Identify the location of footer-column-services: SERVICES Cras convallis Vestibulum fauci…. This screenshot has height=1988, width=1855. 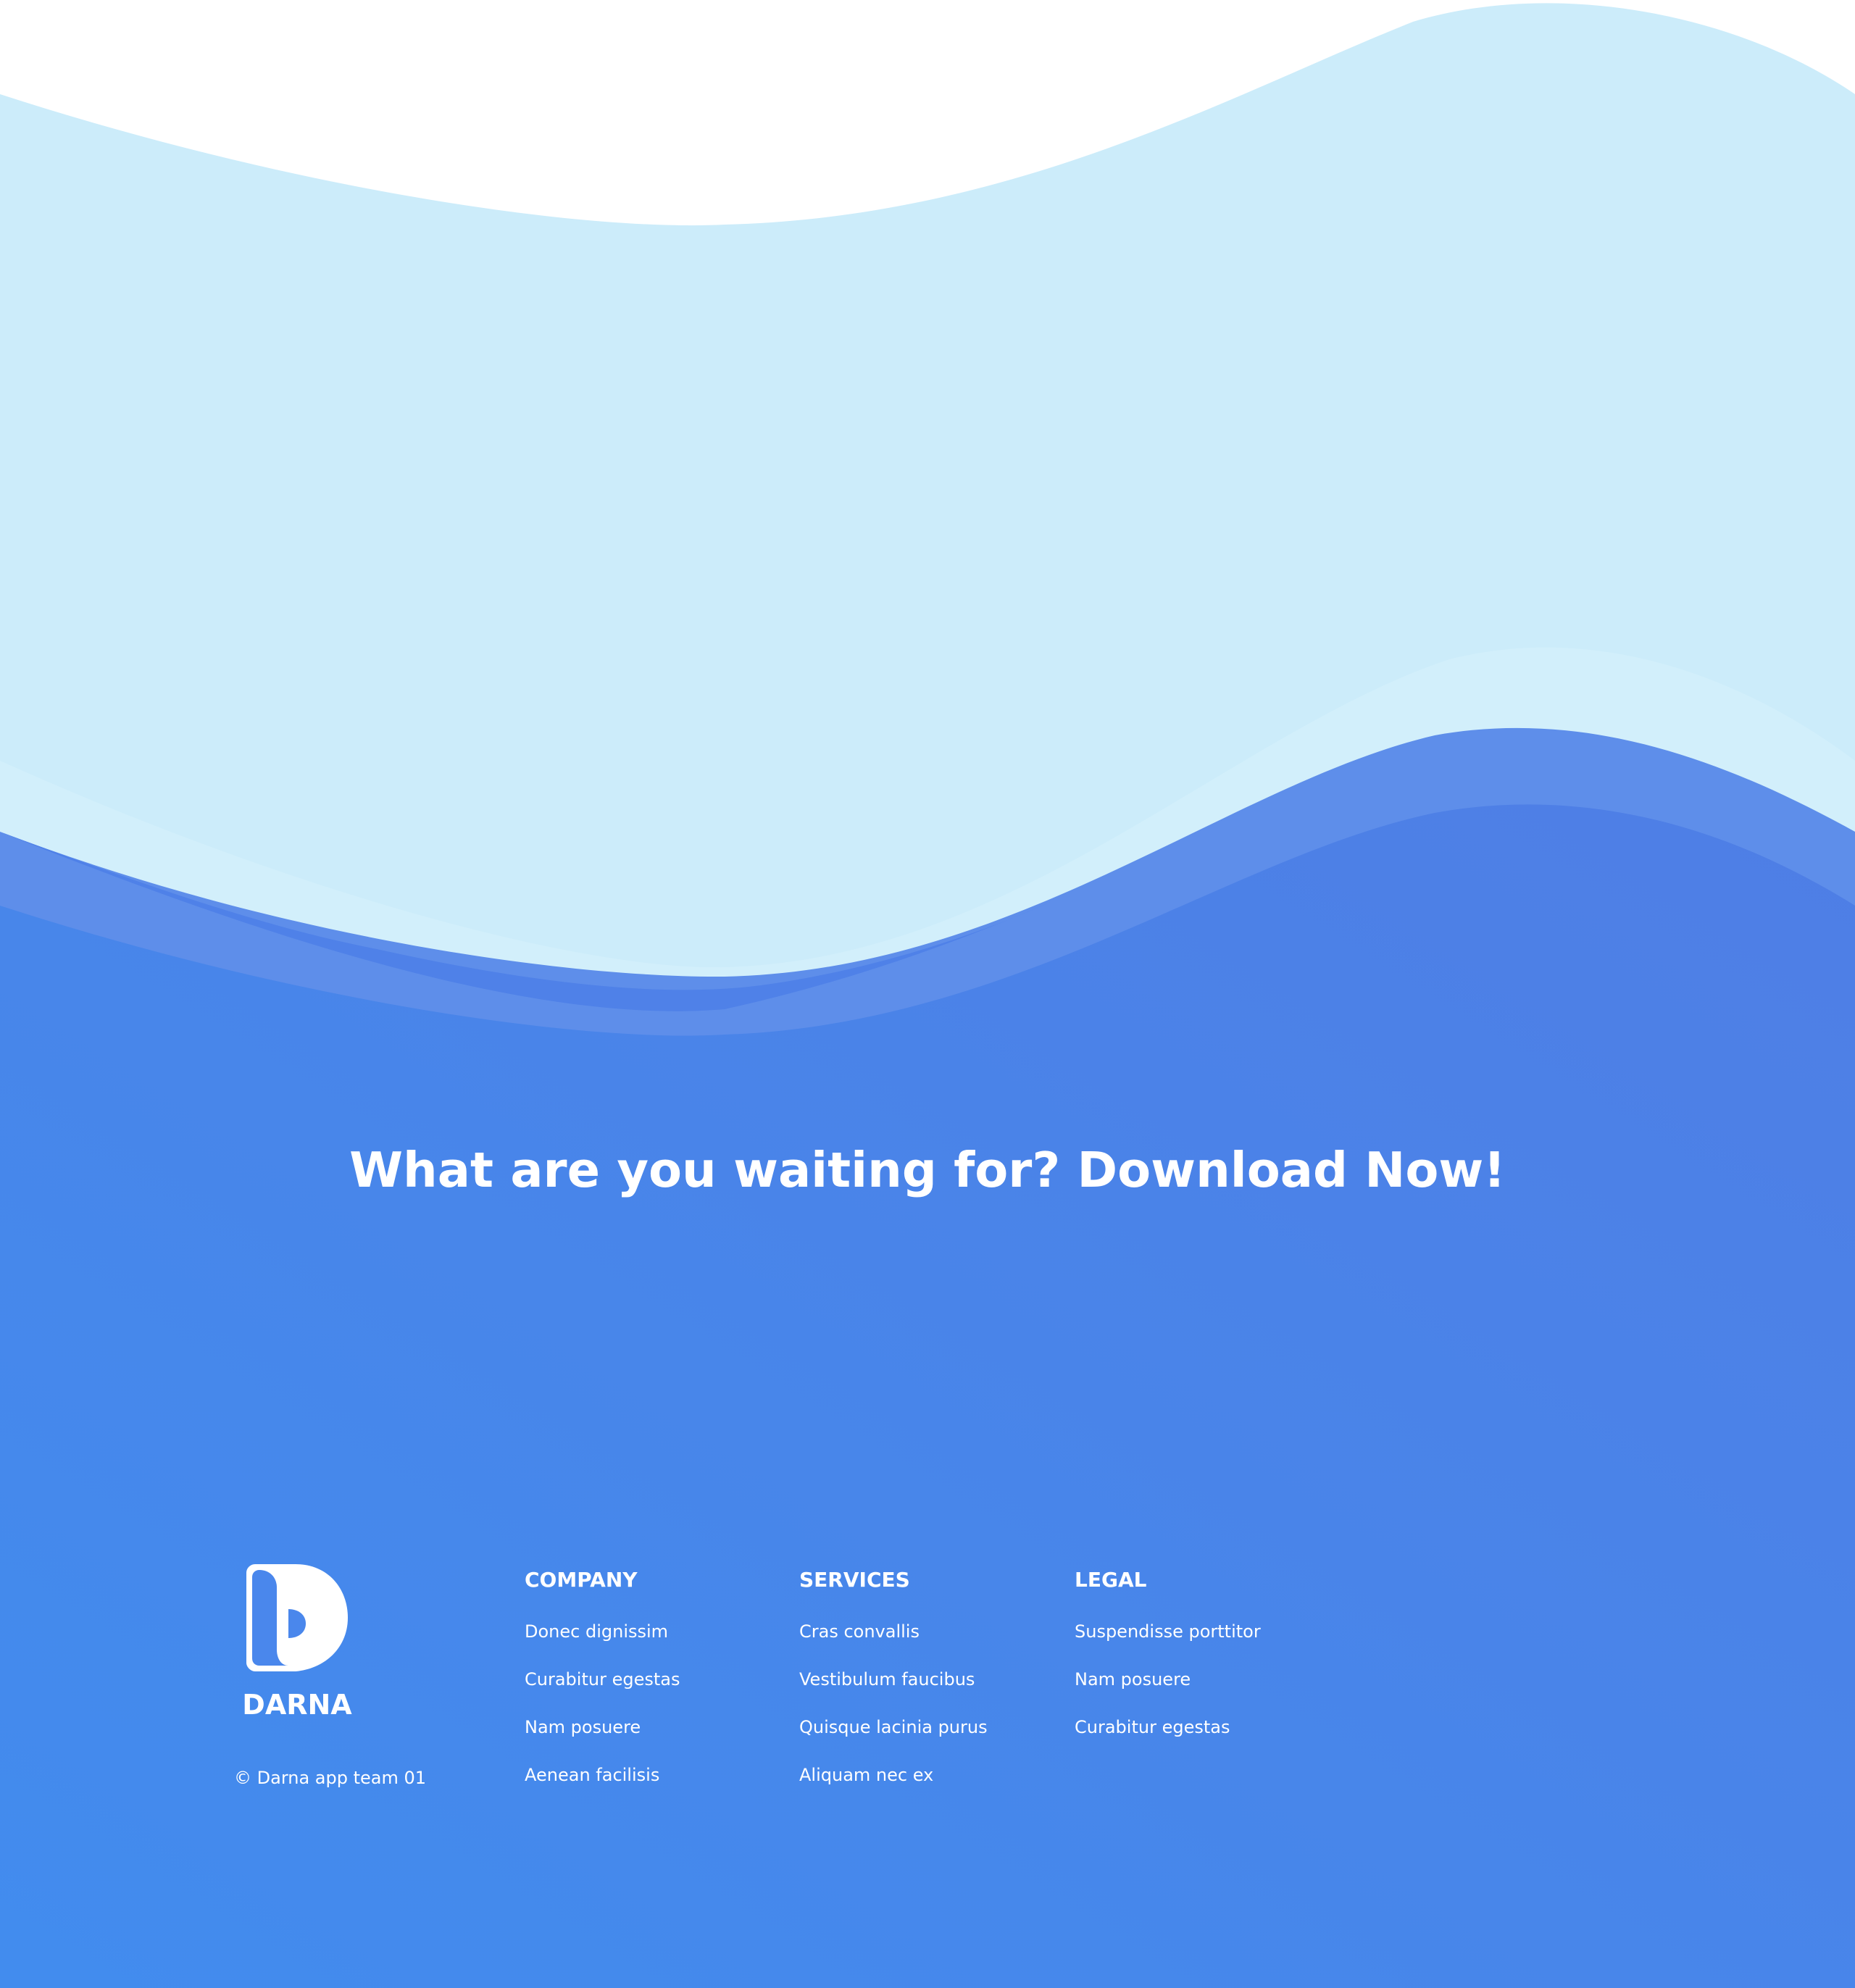
(893, 1686).